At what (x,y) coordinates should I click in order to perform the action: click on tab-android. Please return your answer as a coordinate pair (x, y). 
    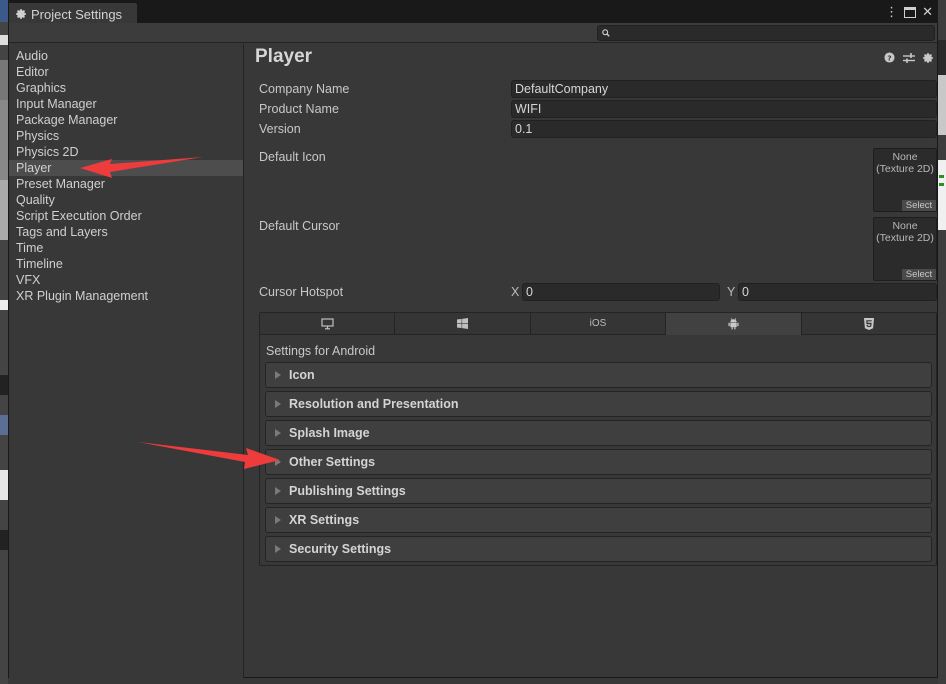
    Looking at the image, I should click on (734, 324).